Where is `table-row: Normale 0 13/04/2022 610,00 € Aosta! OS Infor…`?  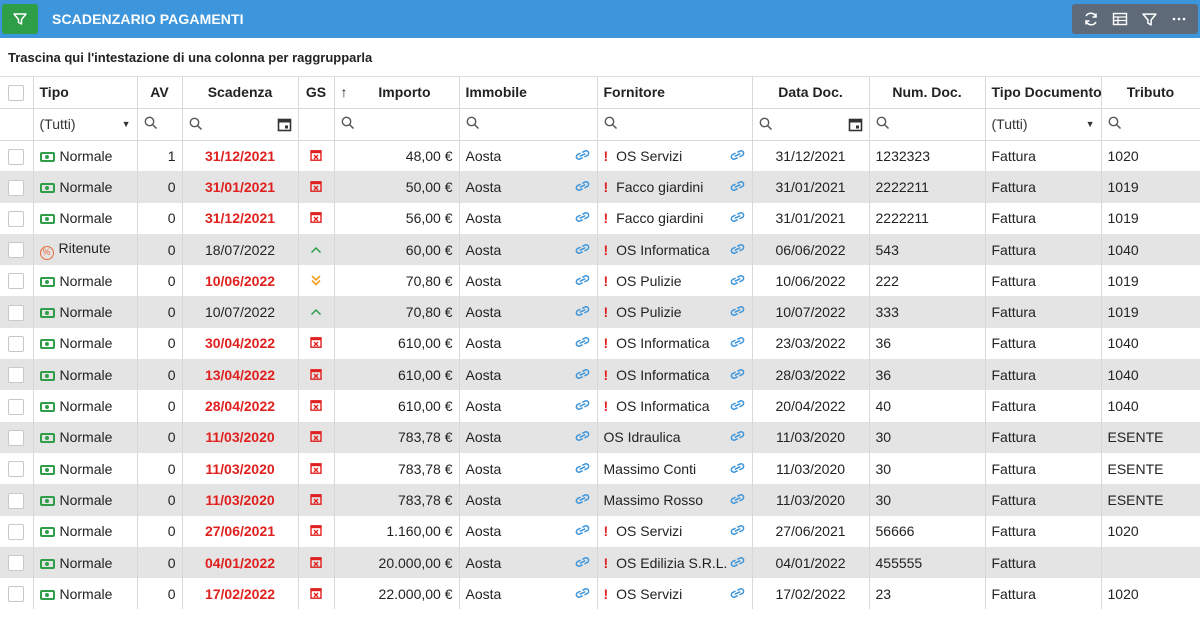 table-row: Normale 0 13/04/2022 610,00 € Aosta! OS Infor… is located at coordinates (600, 375).